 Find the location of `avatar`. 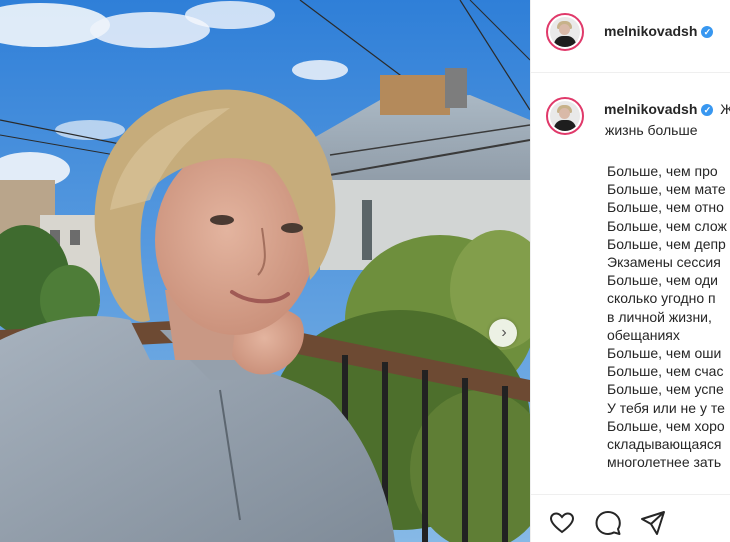

avatar is located at coordinates (565, 32).